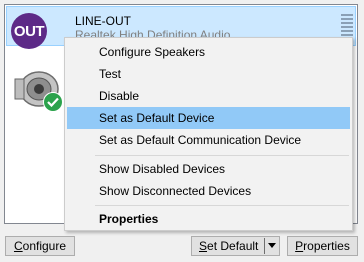  I want to click on configure-button: Configure, so click(40, 246).